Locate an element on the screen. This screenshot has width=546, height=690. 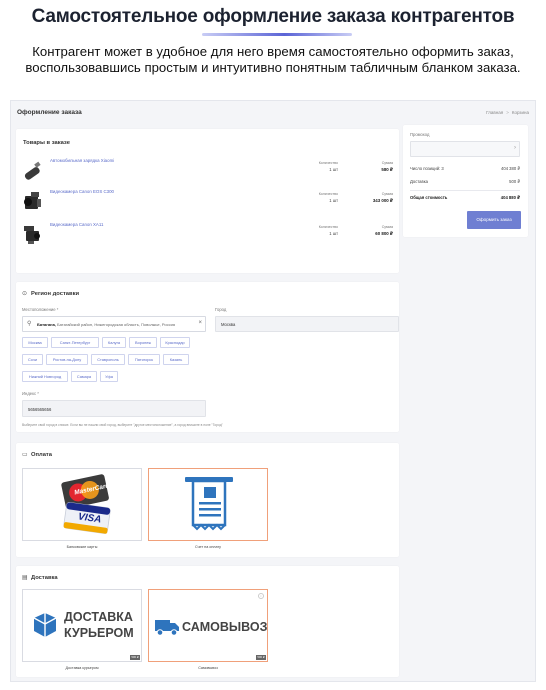
city-chip: Воронеж is located at coordinates (143, 342).